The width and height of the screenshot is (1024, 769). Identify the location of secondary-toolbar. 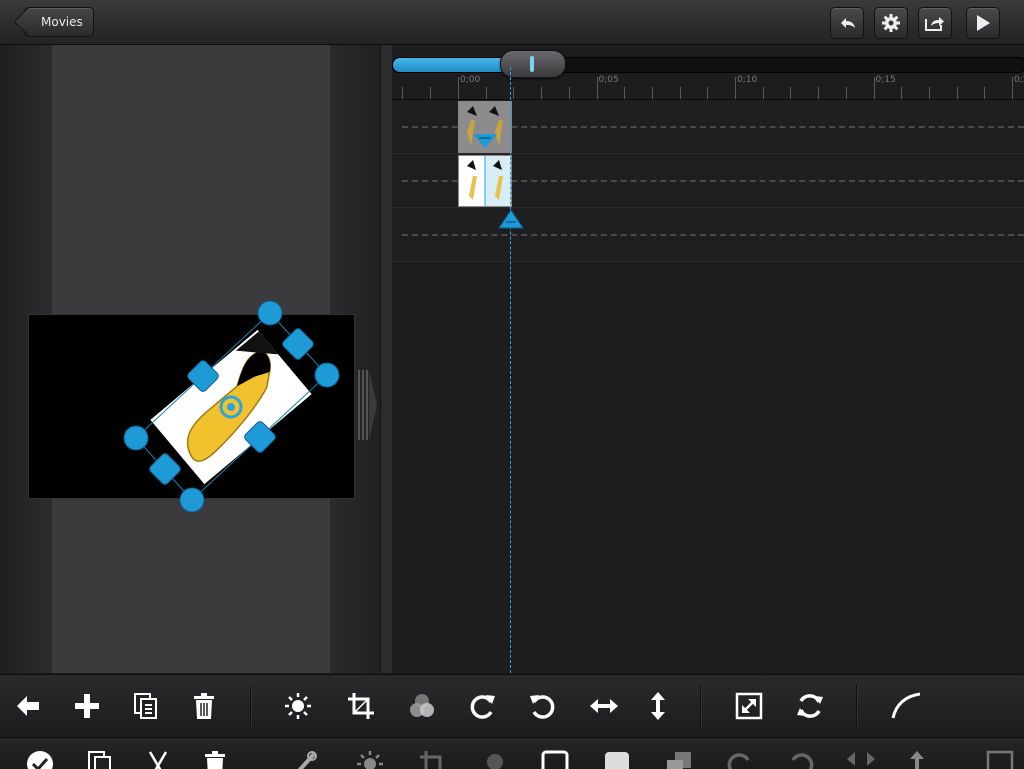
(512, 753).